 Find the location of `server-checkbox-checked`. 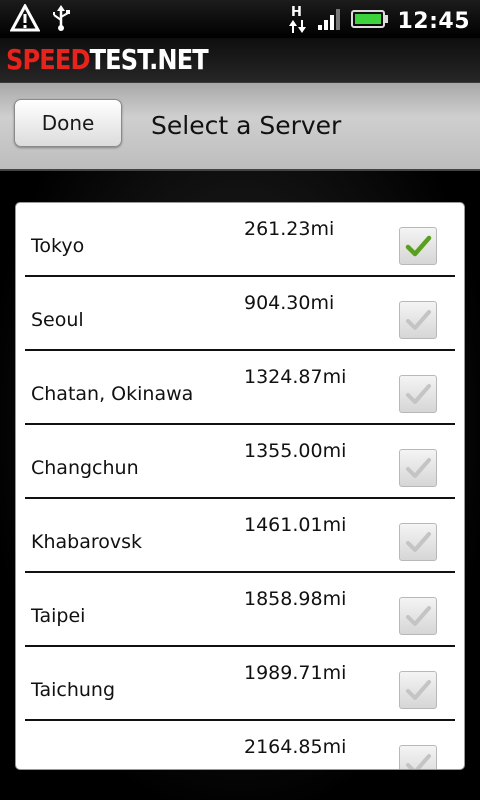

server-checkbox-checked is located at coordinates (418, 246).